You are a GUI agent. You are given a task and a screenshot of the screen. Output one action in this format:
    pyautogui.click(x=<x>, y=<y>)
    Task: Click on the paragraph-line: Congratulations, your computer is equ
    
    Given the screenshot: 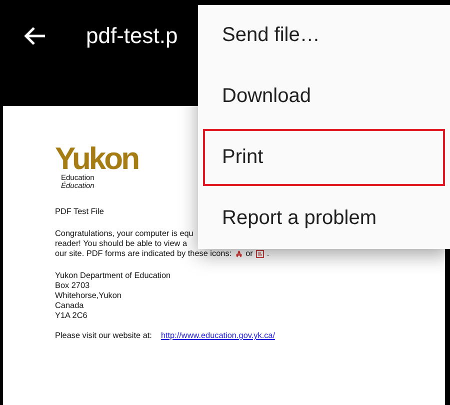 What is the action you would take?
    pyautogui.click(x=124, y=234)
    